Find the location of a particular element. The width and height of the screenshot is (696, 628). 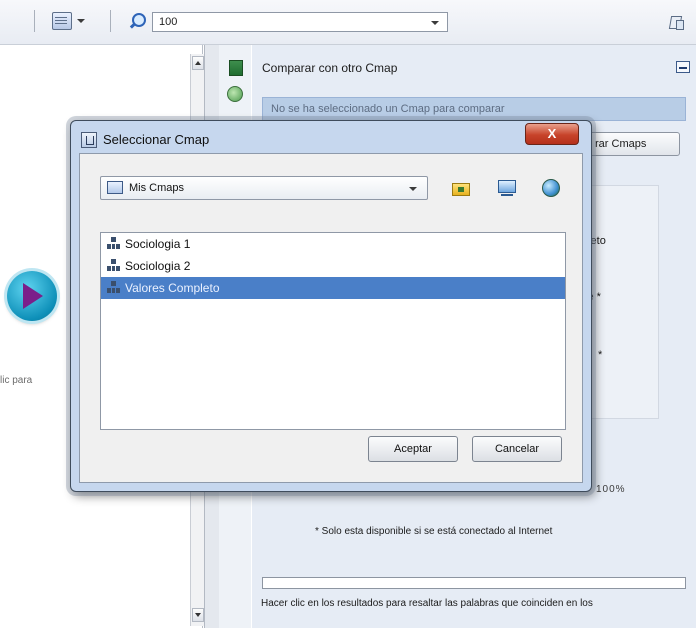

cancel-button: Cancelar is located at coordinates (517, 449).